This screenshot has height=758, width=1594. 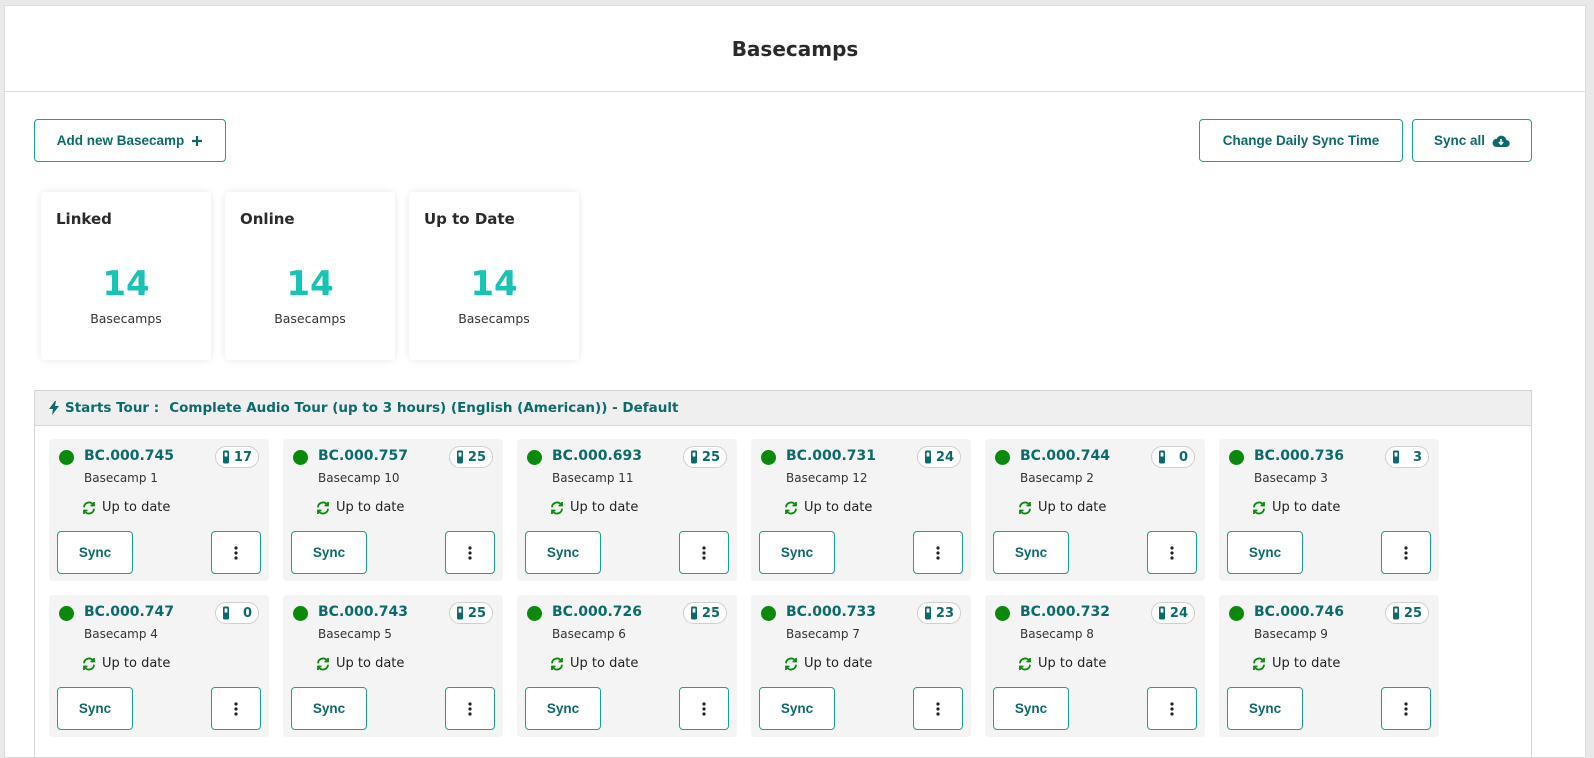 I want to click on basecamp-code: BC.000.731, so click(x=831, y=456).